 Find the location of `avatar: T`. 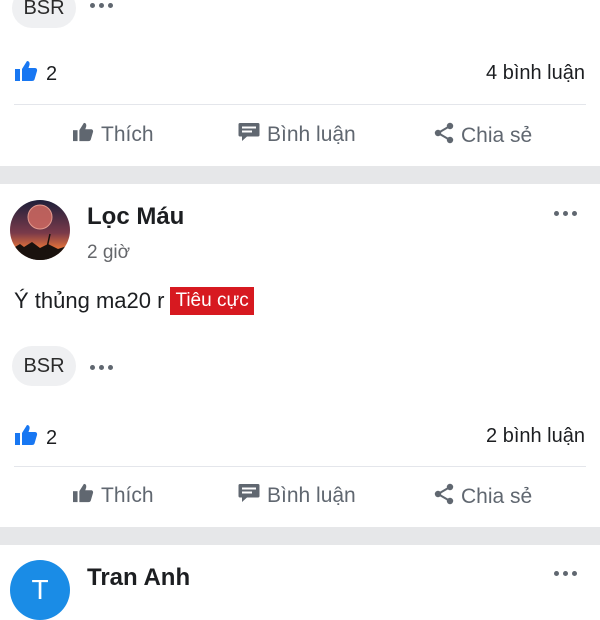

avatar: T is located at coordinates (40, 590).